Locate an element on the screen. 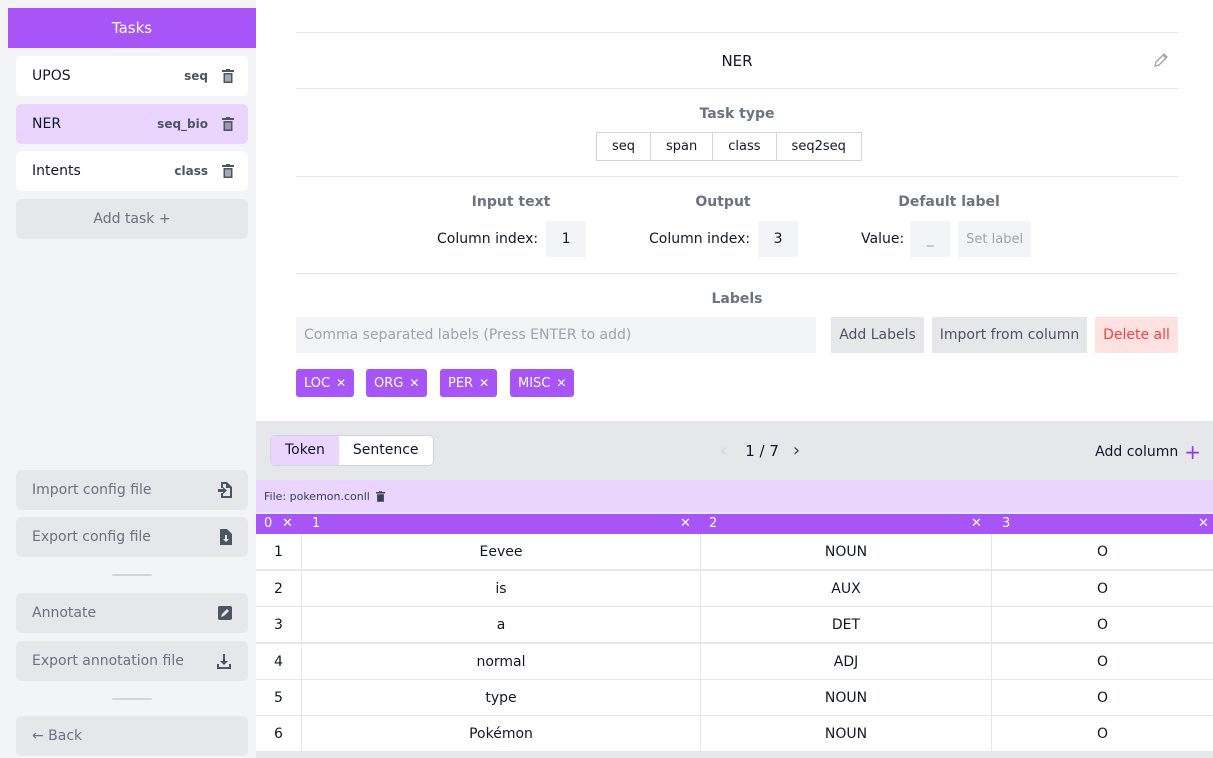 This screenshot has height=758, width=1213. labels-input is located at coordinates (556, 335).